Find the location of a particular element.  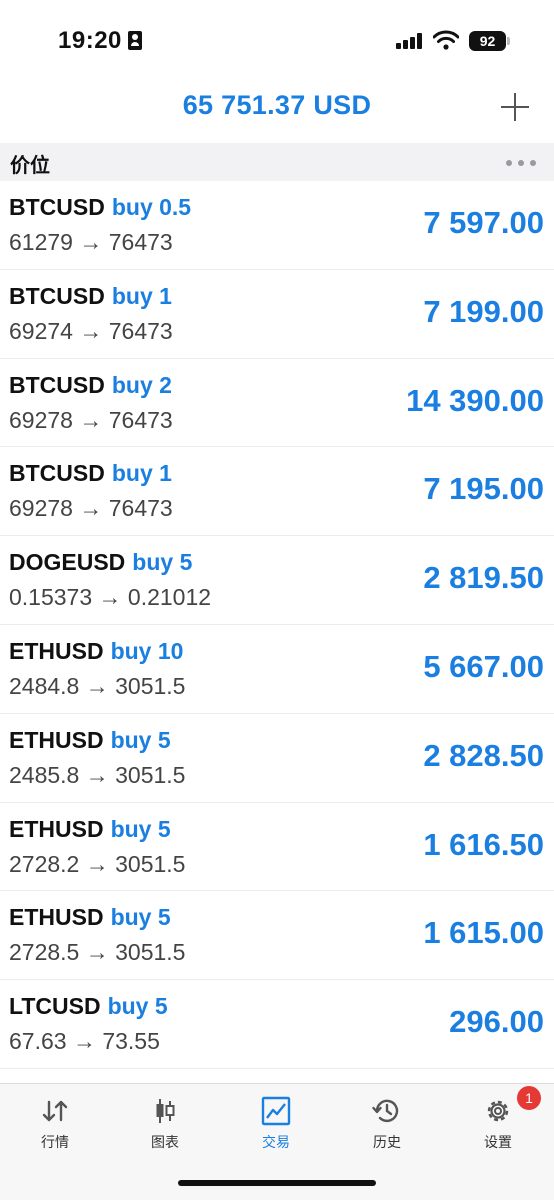

position-row: ETHUSD buy 5 2728.5 → 3051.5 1 615.00 is located at coordinates (277, 936).